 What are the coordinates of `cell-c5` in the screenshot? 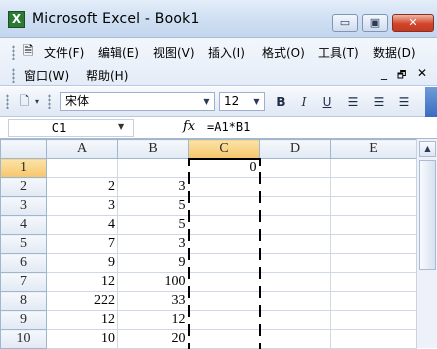 It's located at (224, 244).